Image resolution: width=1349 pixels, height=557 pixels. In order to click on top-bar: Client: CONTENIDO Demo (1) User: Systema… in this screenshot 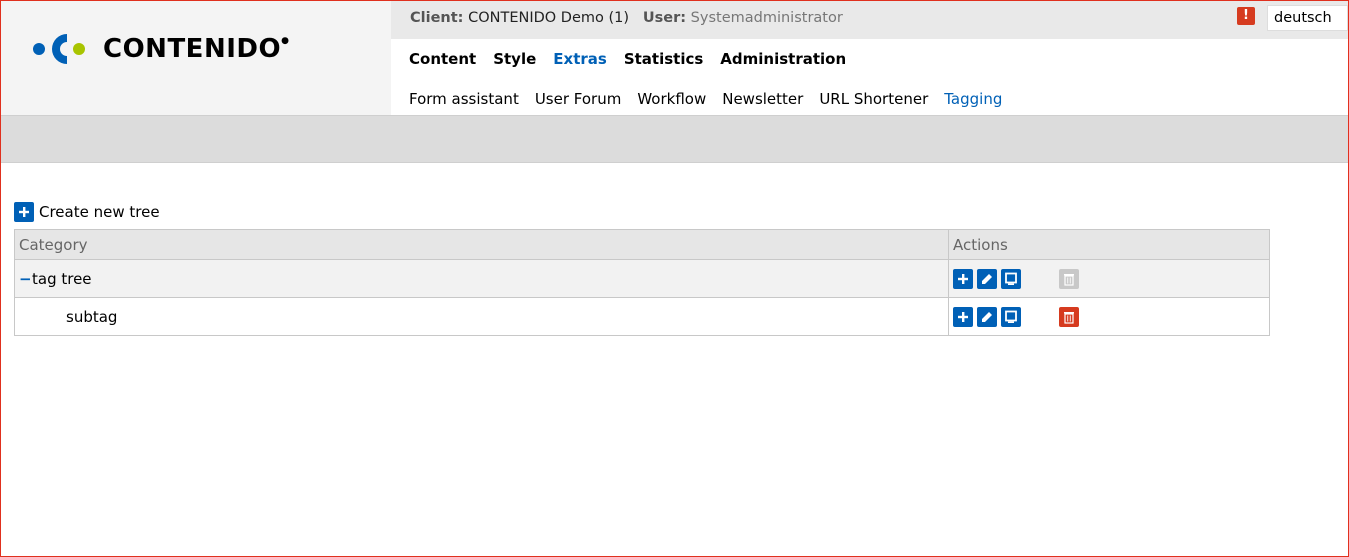, I will do `click(869, 20)`.